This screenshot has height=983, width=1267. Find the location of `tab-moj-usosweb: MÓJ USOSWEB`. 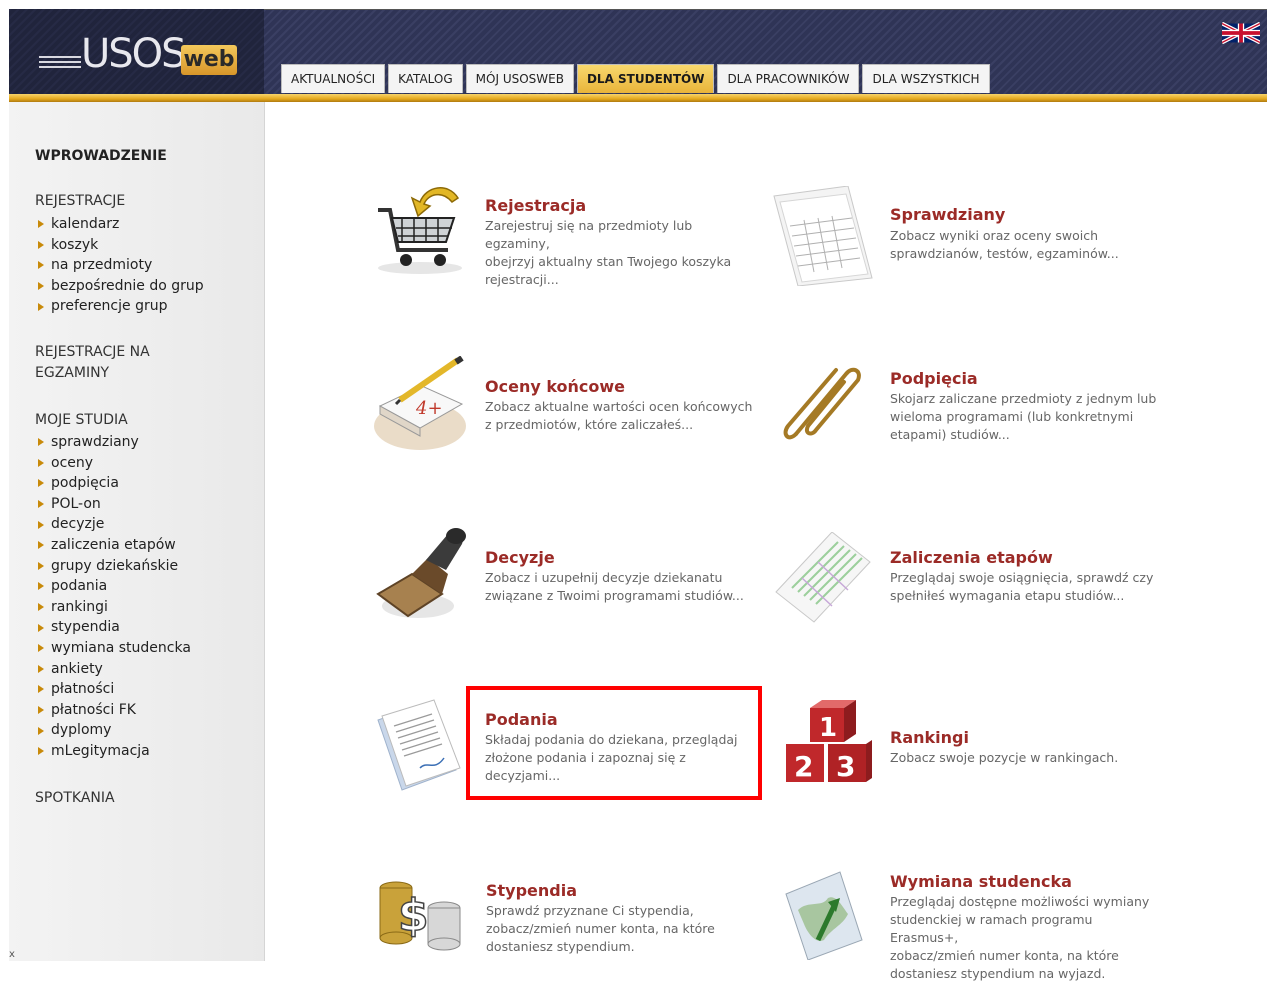

tab-moj-usosweb: MÓJ USOSWEB is located at coordinates (519, 78).